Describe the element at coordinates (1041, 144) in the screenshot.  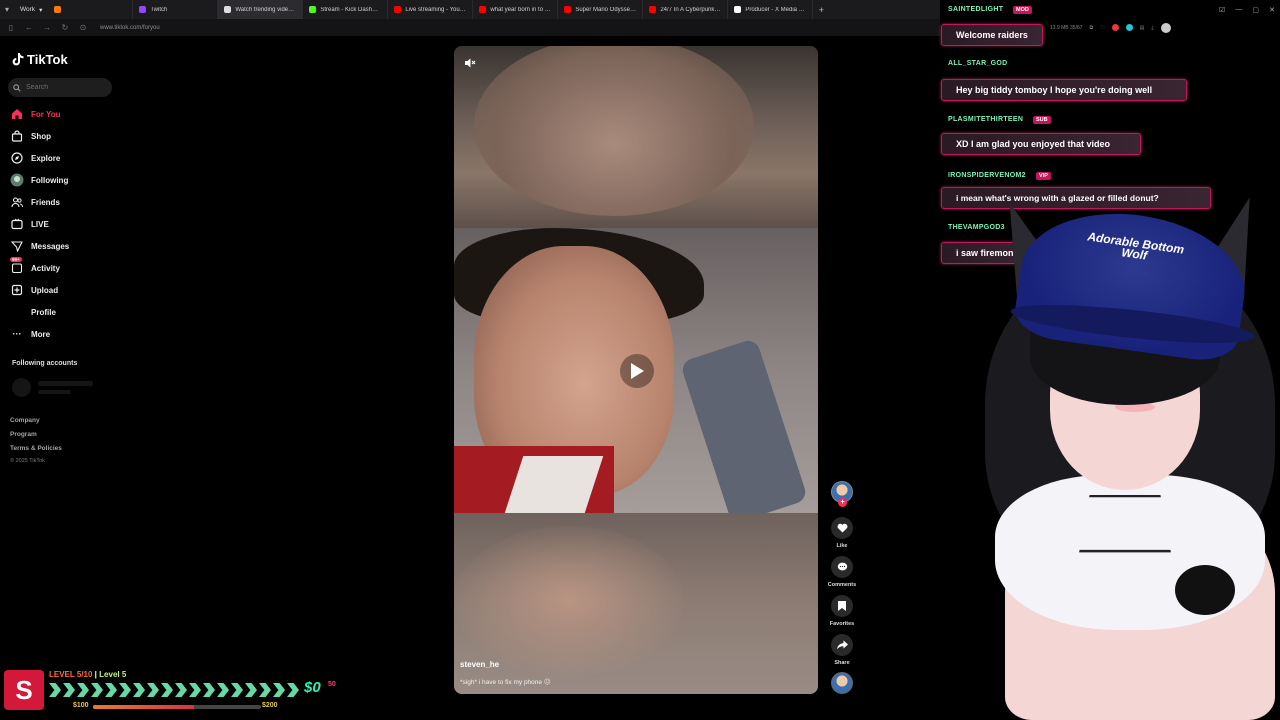
I see `chat-message: XD I am glad you enjoyed that video` at that location.